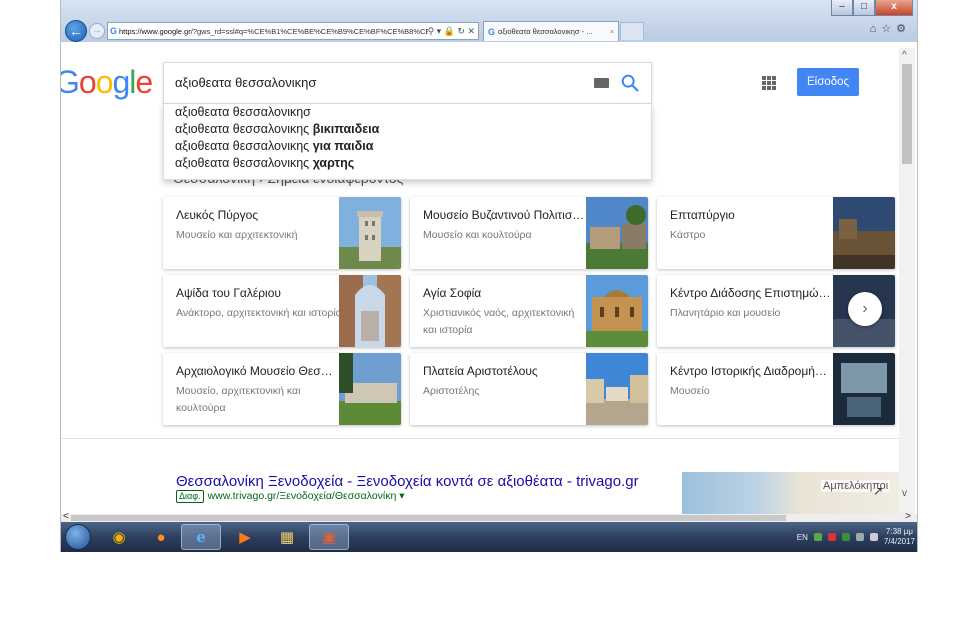 Image resolution: width=958 pixels, height=625 pixels. I want to click on folder-icon: ▦, so click(287, 537).